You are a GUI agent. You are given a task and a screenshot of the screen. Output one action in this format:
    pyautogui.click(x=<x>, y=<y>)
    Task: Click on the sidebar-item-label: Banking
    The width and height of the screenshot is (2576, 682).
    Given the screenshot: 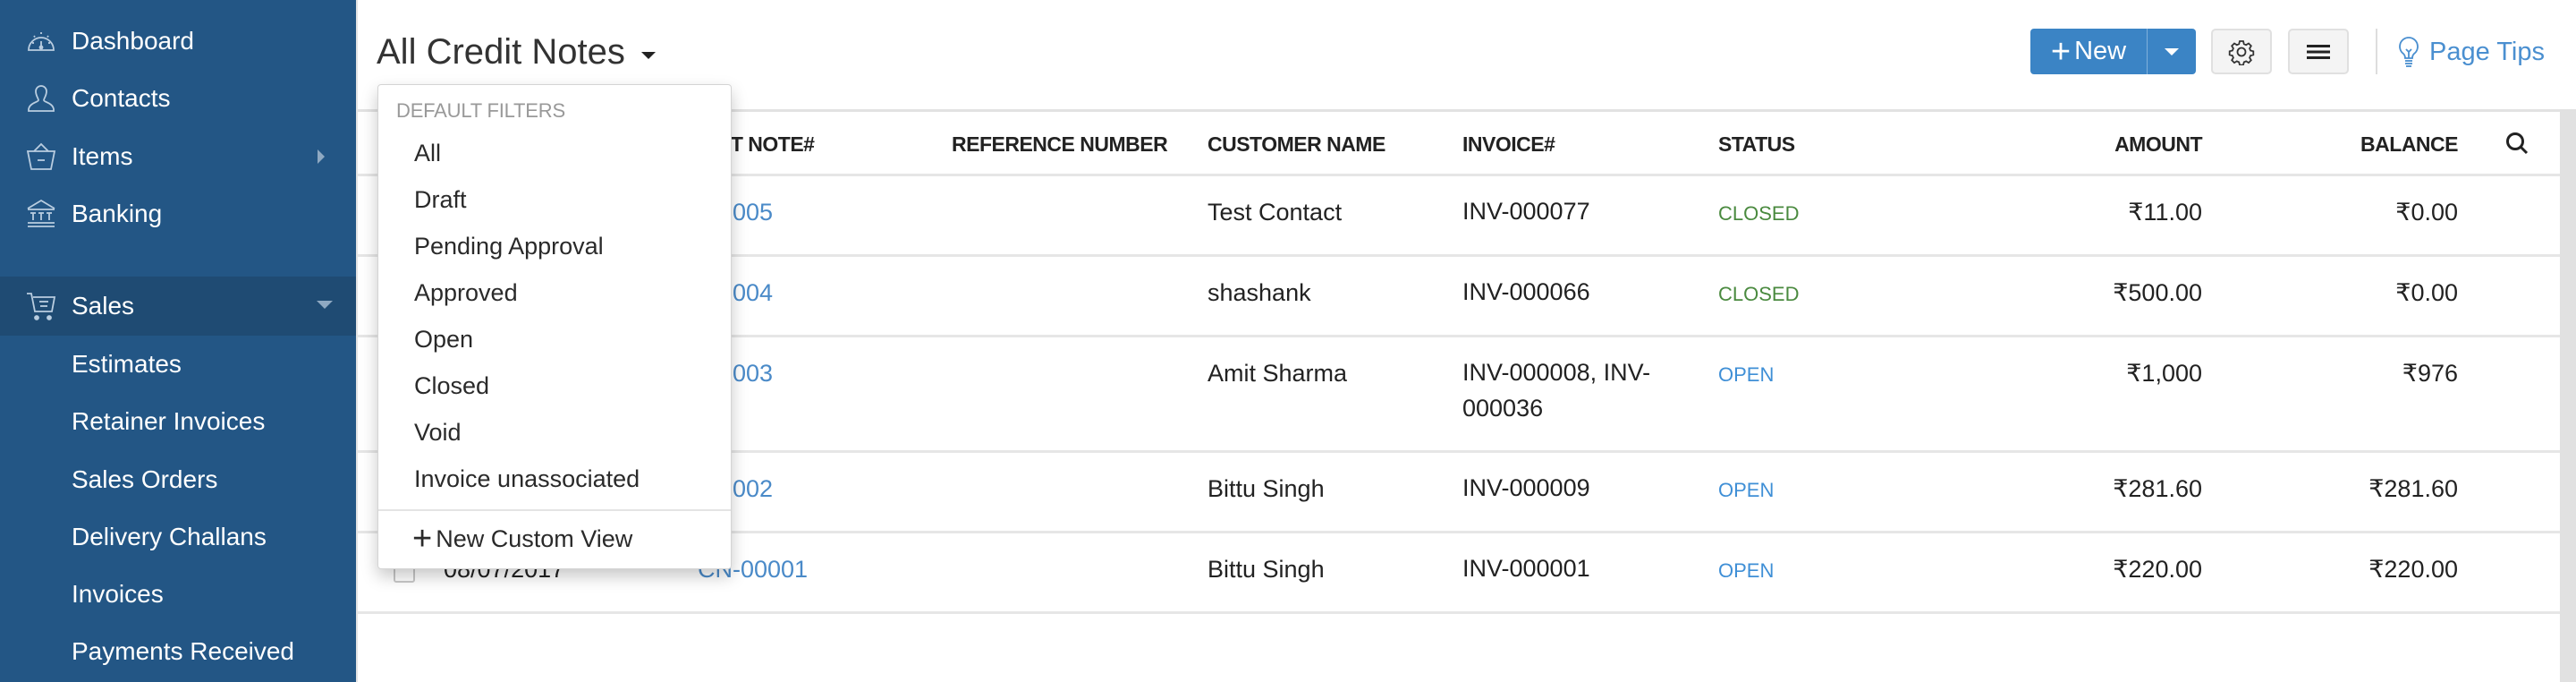 What is the action you would take?
    pyautogui.click(x=117, y=213)
    